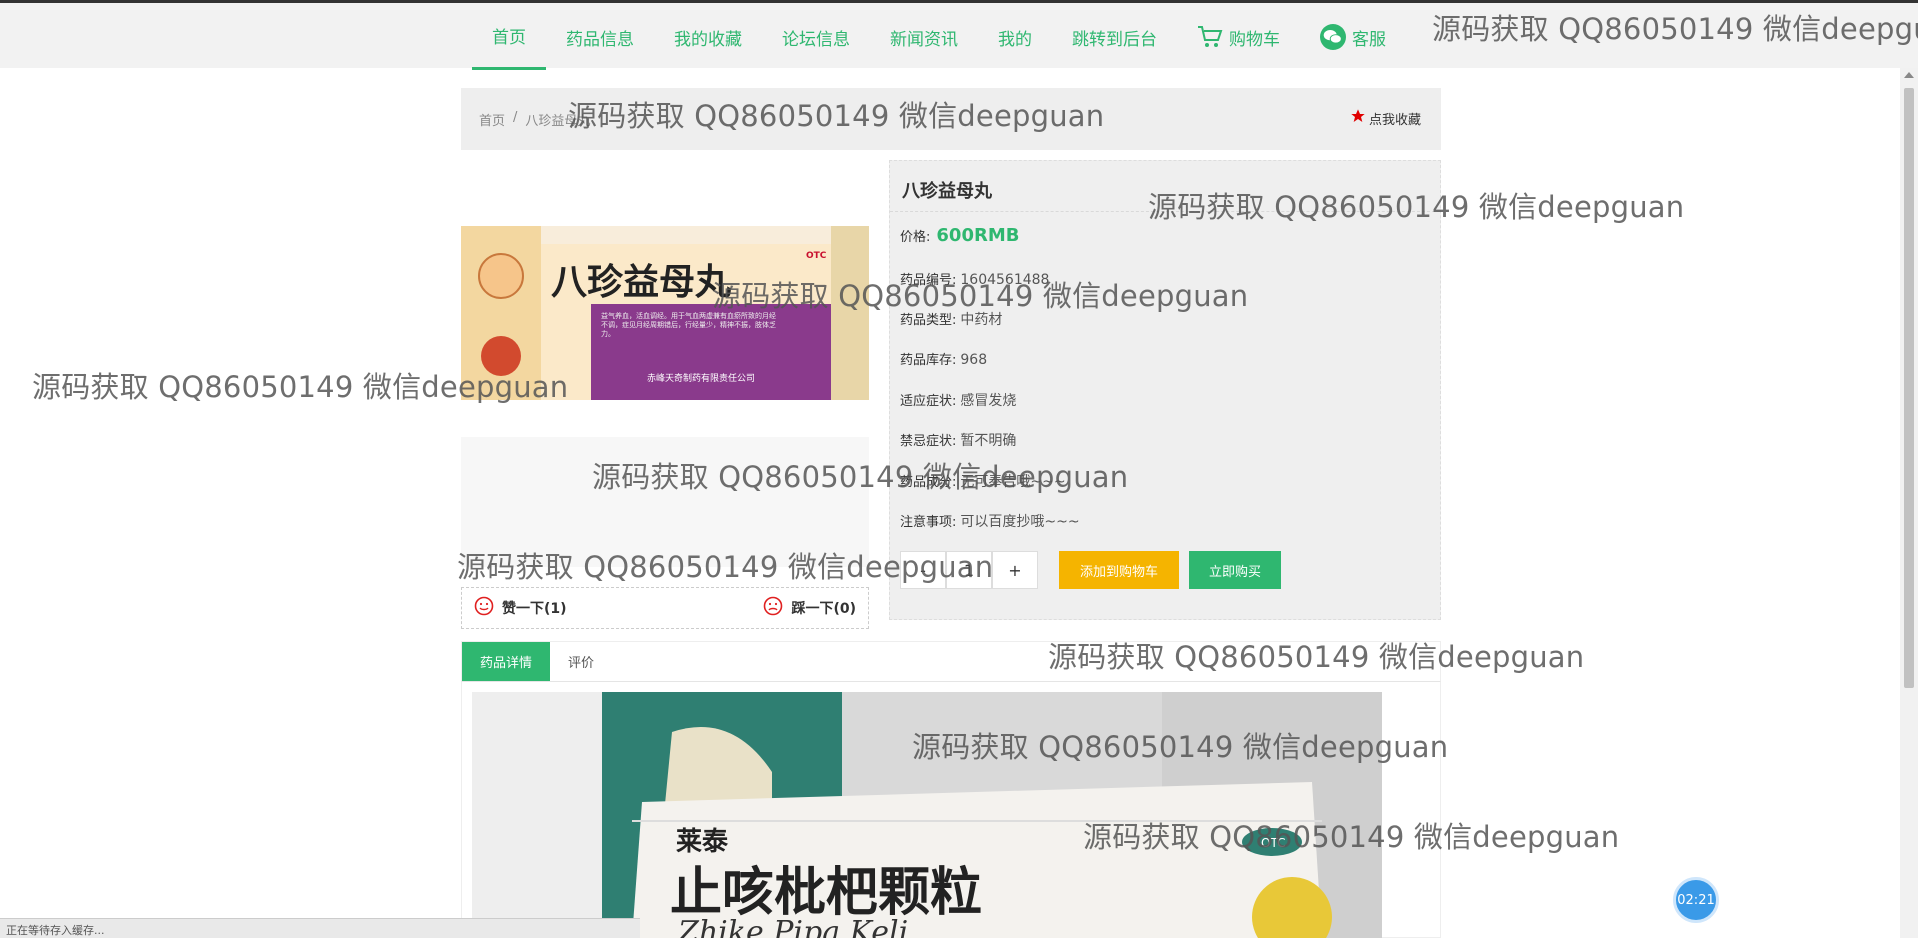  Describe the element at coordinates (1909, 75) in the screenshot. I see `scroll-up-icon` at that location.